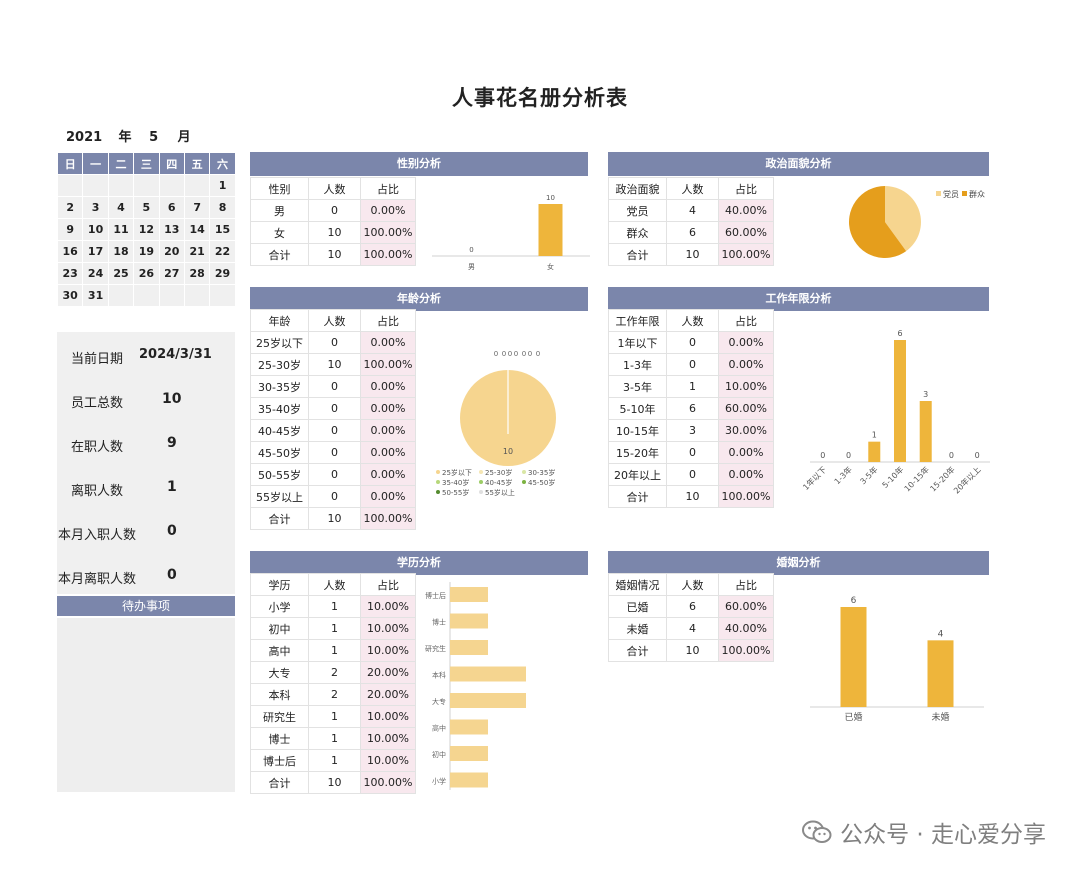 The width and height of the screenshot is (1080, 878). I want to click on table-row: 15-20年 0 0.00%, so click(691, 452).